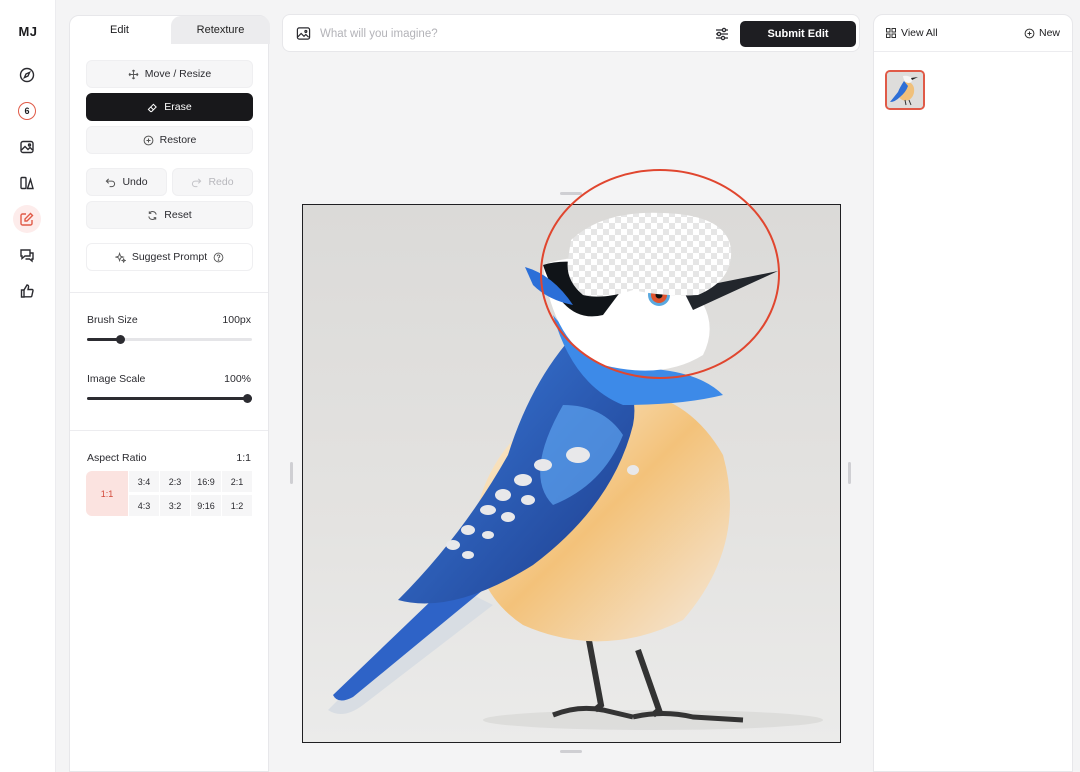 The image size is (1080, 772). I want to click on aspect-option: 2:1, so click(237, 481).